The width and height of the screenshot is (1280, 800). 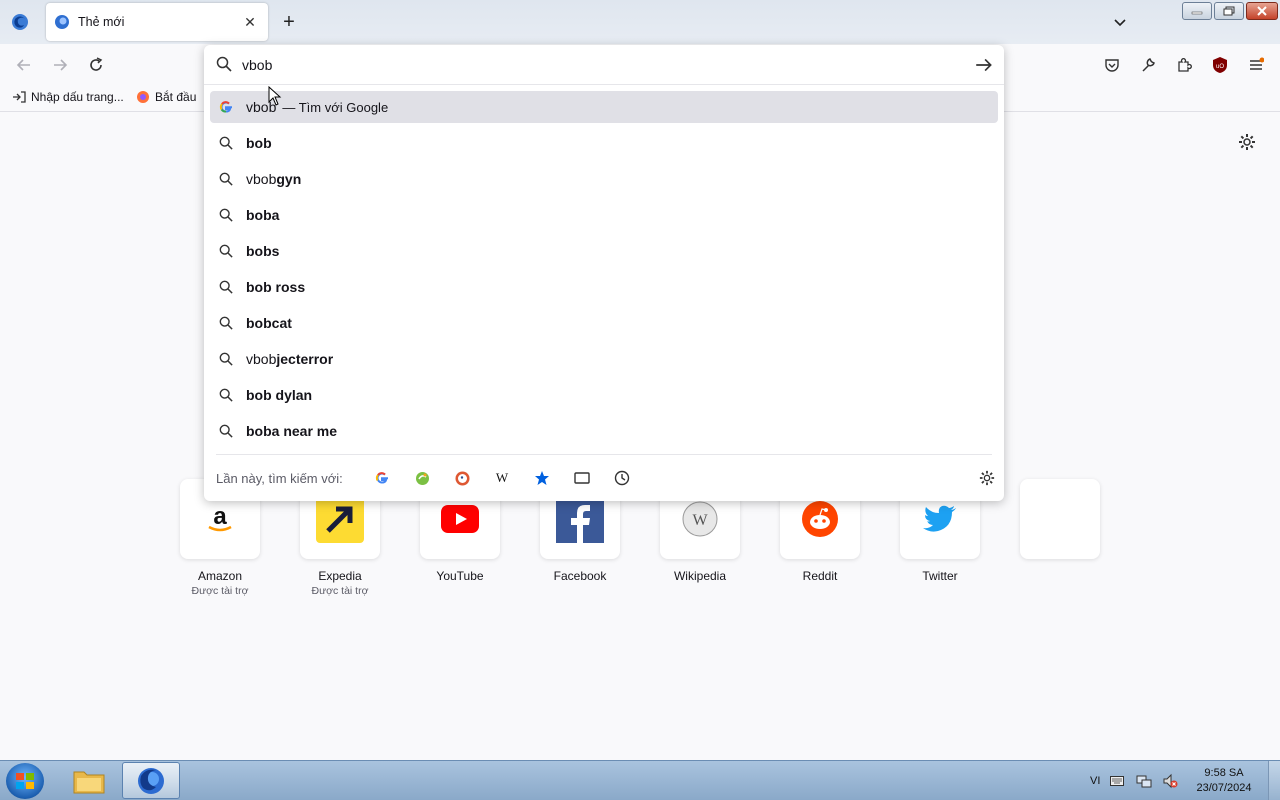 I want to click on taskbar-file-explorer, so click(x=89, y=780).